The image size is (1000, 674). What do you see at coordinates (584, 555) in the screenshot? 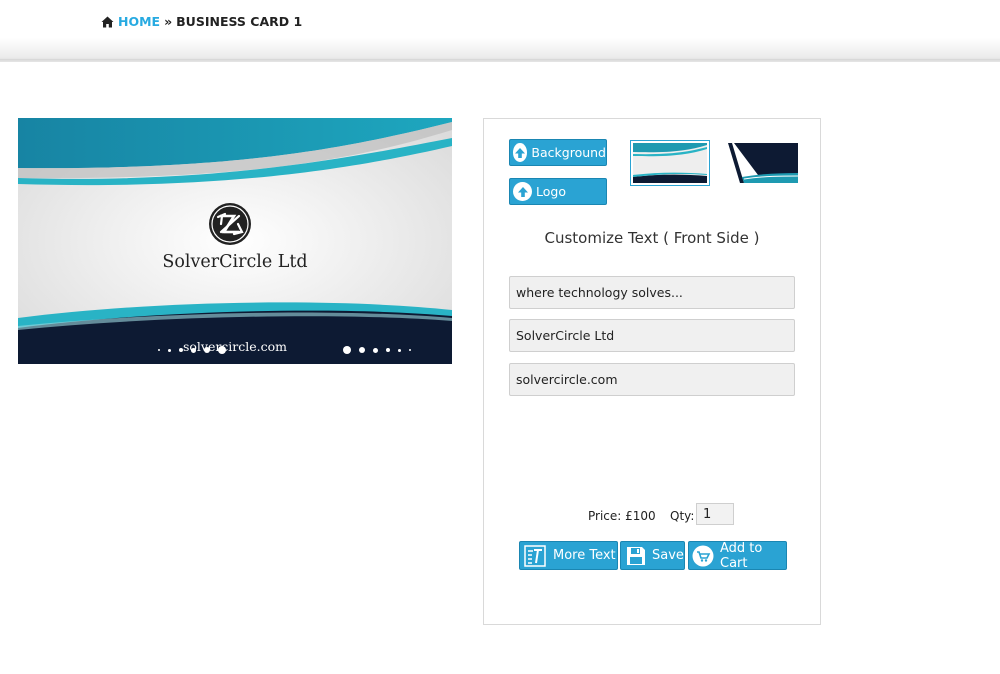
I see `more-text-label: More Text` at bounding box center [584, 555].